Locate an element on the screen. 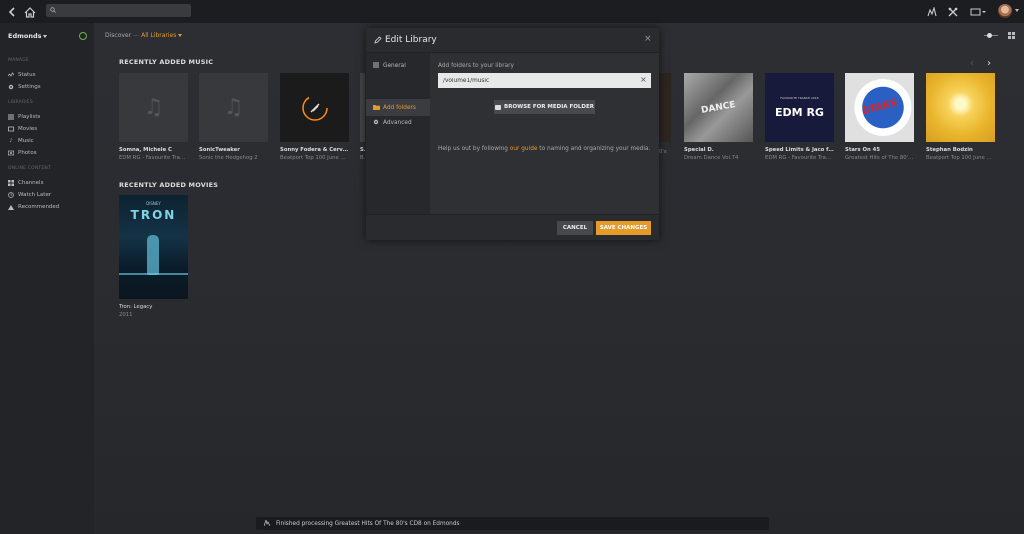 The image size is (1024, 534). browse-folder-label: BROWSE FOR MEDIA FOLDER is located at coordinates (549, 107).